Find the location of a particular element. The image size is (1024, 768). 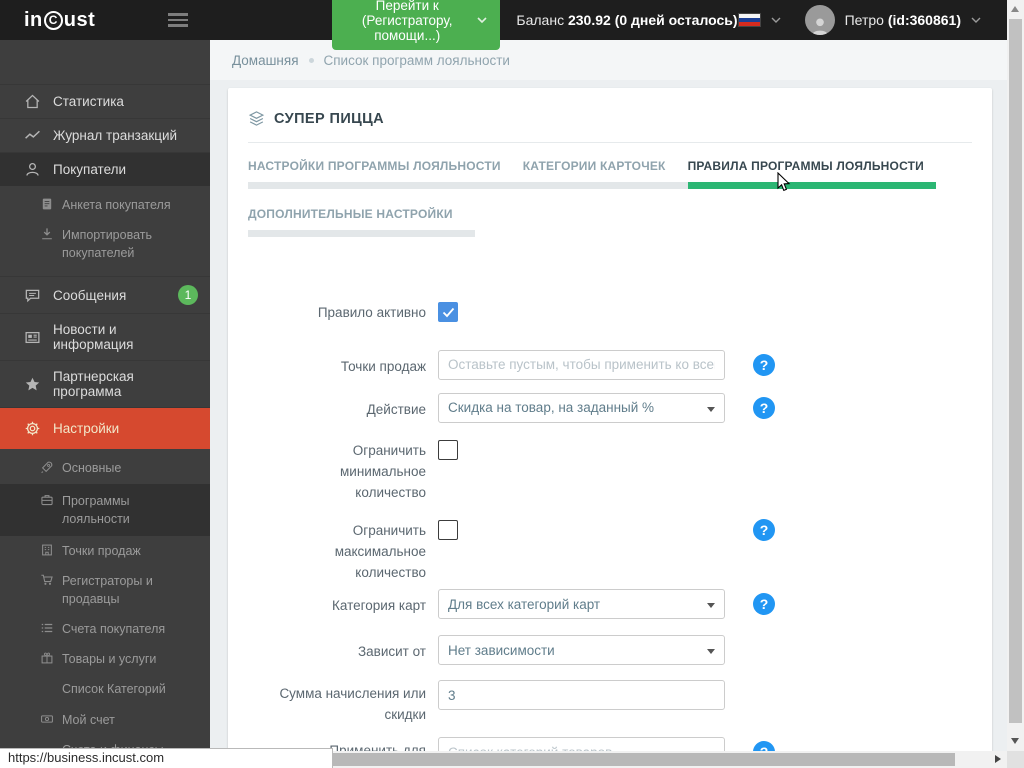

sidebar-item-messages: Сообщения 1 is located at coordinates (105, 294).